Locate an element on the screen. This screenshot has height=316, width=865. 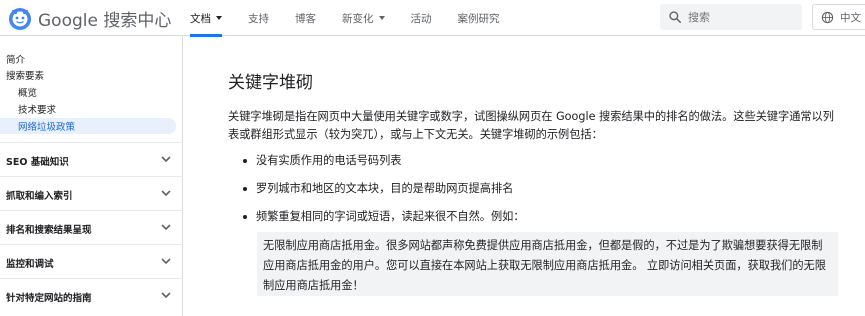
top-nav: 文档 支持 博客 新变化 活动 案例研究 is located at coordinates (358, 18).